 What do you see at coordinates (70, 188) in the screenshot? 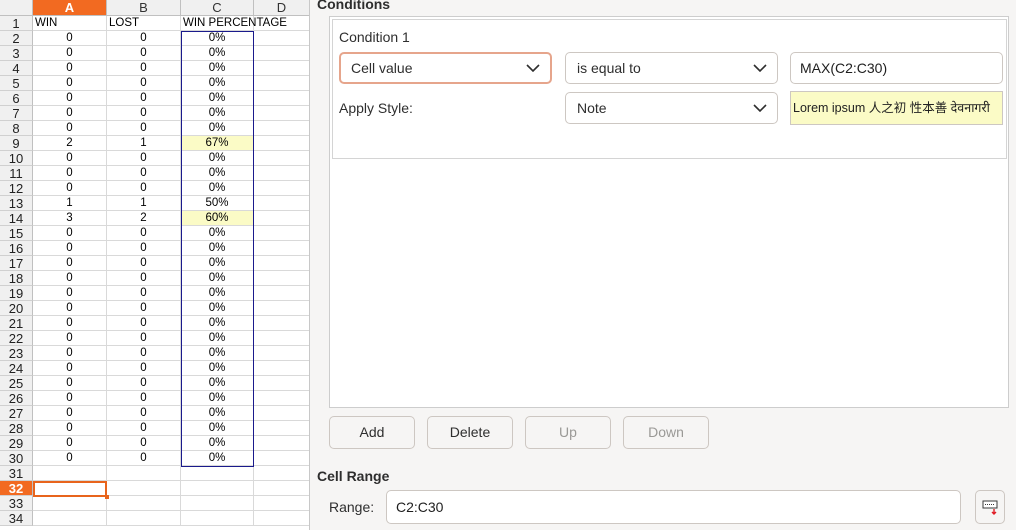
I see `cell-a12: 0` at bounding box center [70, 188].